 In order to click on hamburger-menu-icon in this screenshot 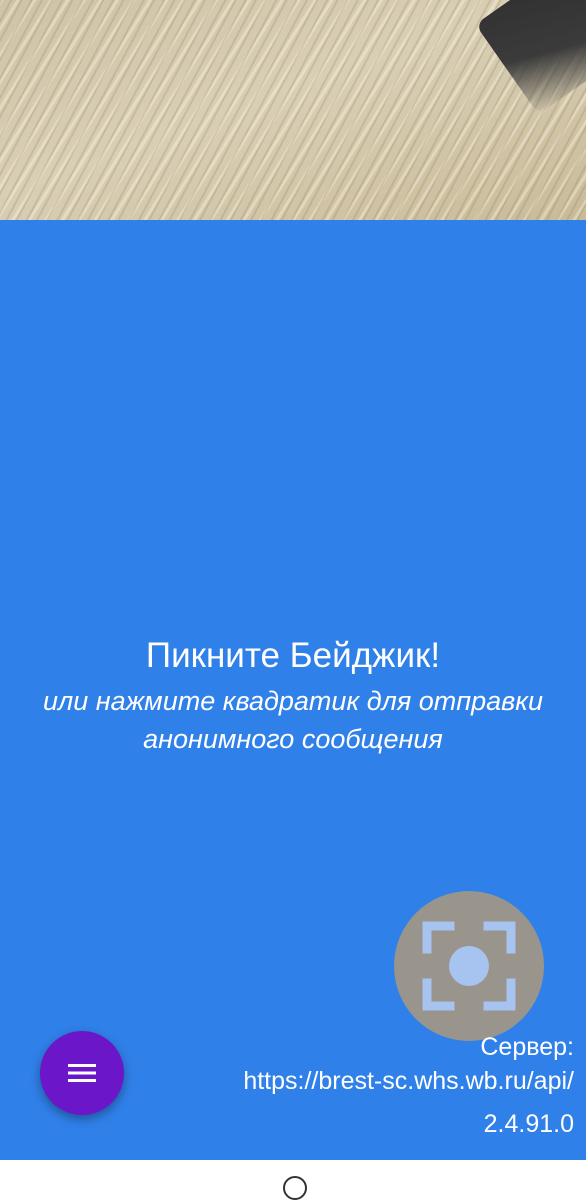, I will do `click(82, 1073)`.